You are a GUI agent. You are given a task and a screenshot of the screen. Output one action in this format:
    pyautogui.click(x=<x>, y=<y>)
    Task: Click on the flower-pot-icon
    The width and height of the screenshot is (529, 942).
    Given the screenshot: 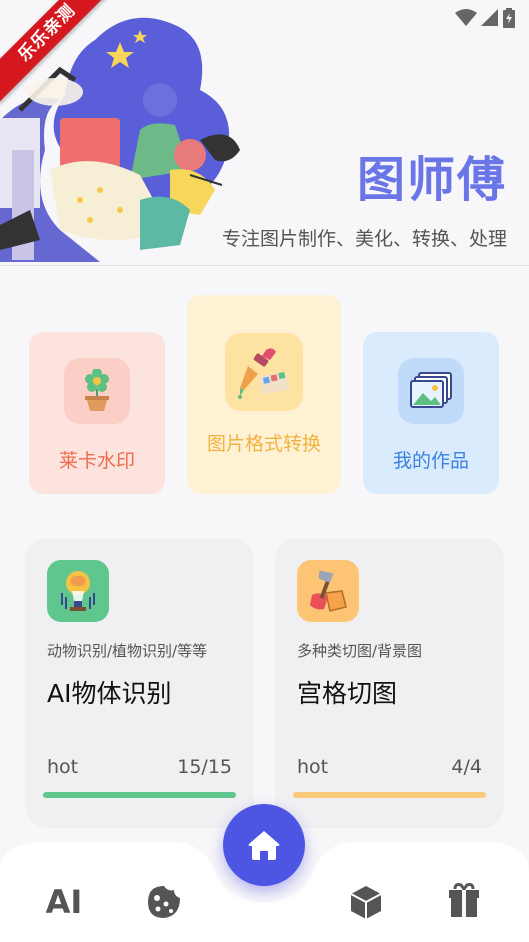 What is the action you would take?
    pyautogui.click(x=97, y=390)
    